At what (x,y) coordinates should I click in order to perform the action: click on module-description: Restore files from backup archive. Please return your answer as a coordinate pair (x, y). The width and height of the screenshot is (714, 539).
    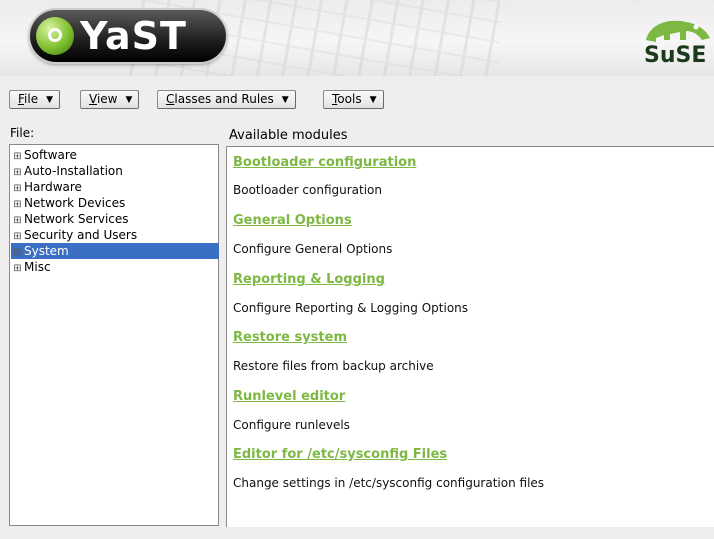
    Looking at the image, I should click on (333, 366).